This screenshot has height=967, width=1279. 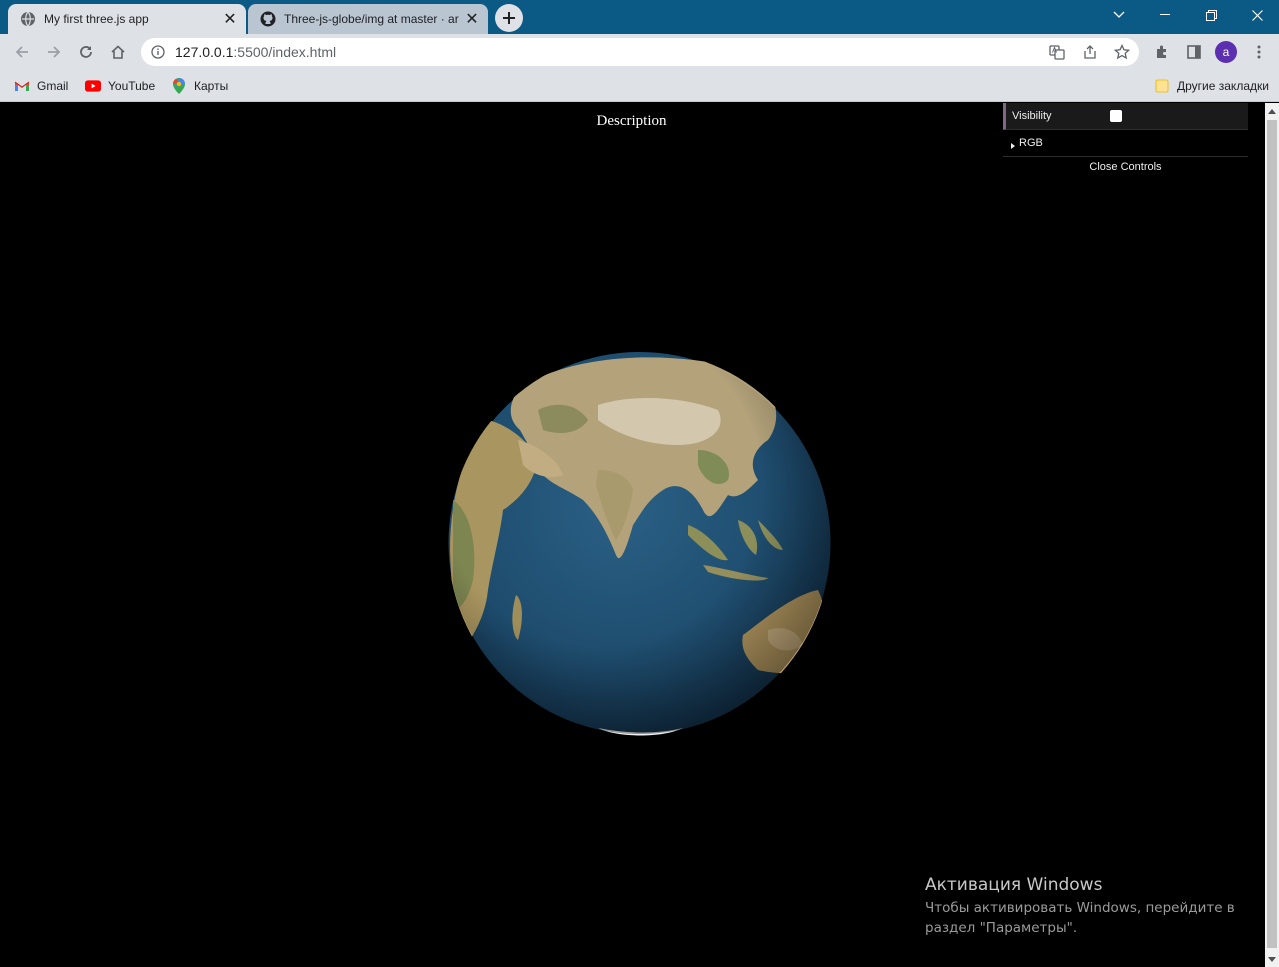 I want to click on visibility-control: Visibility, so click(x=1125, y=116).